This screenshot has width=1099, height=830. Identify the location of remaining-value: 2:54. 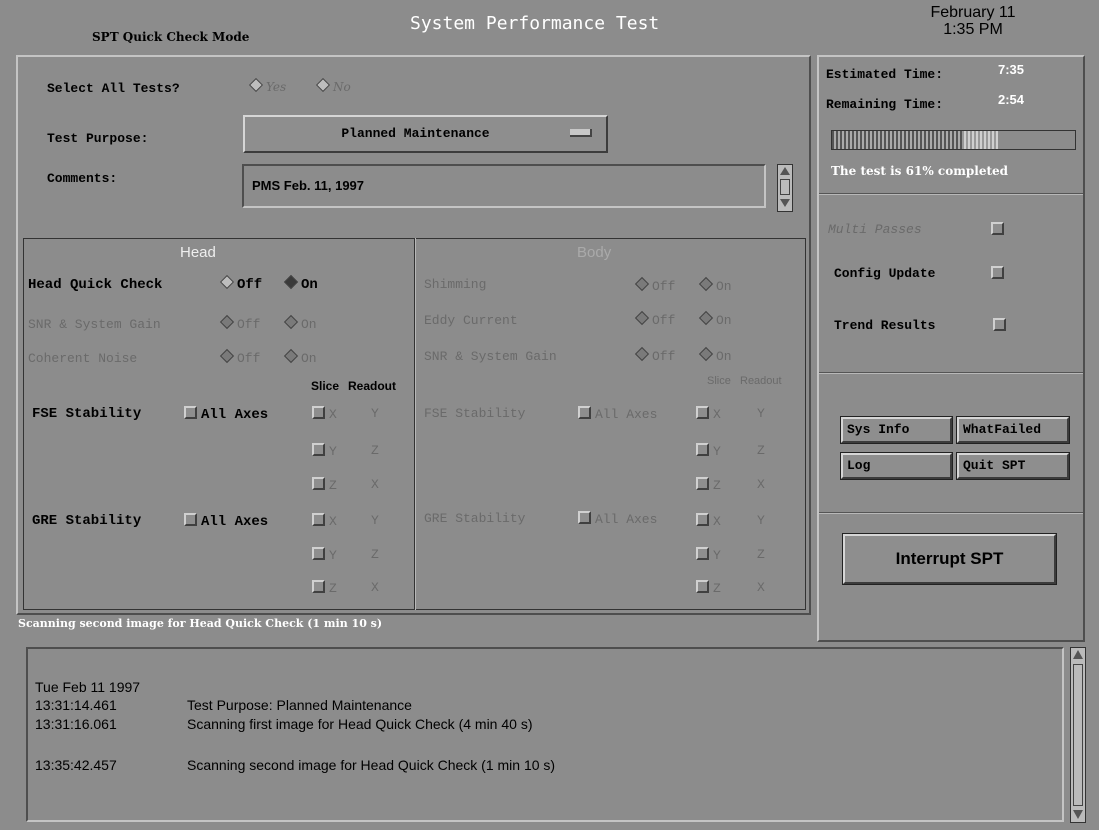
(1011, 99).